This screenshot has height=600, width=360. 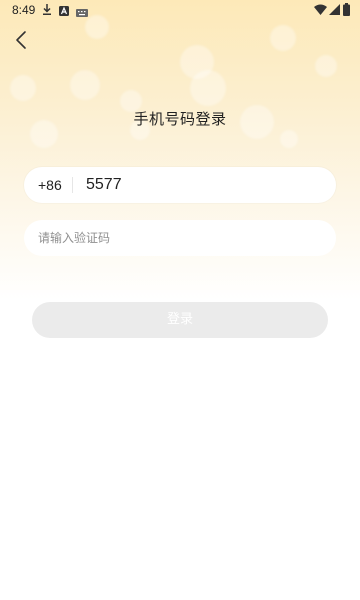 I want to click on a-notification-icon, so click(x=64, y=12).